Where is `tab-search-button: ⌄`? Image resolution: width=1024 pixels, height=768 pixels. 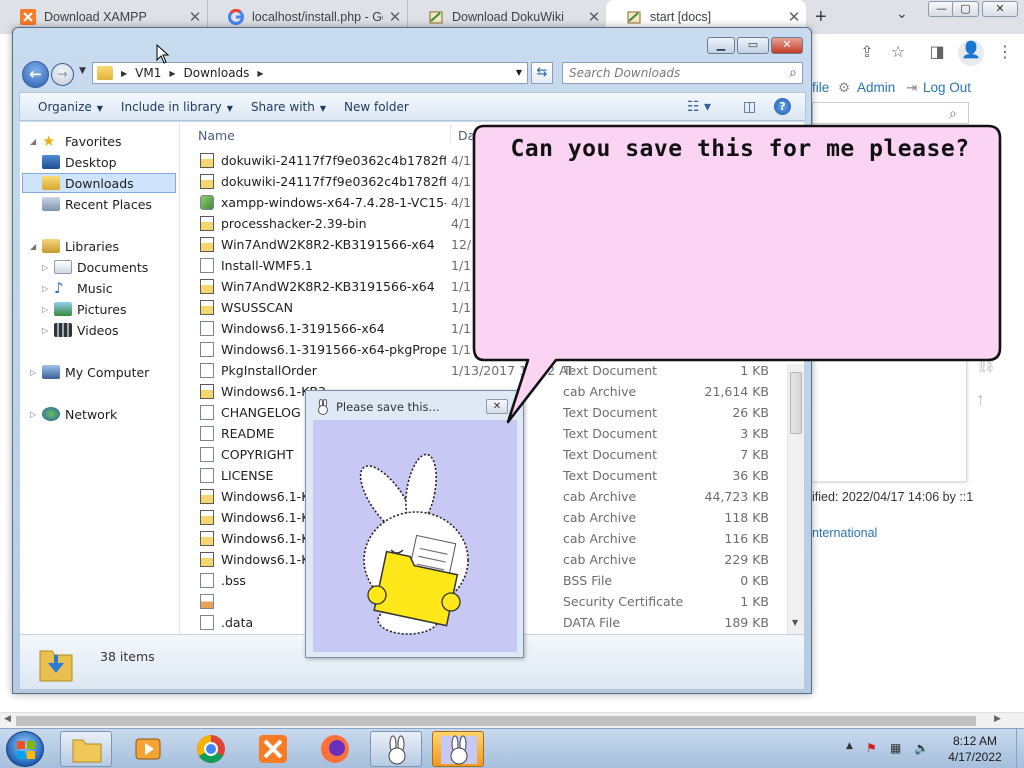 tab-search-button: ⌄ is located at coordinates (902, 14).